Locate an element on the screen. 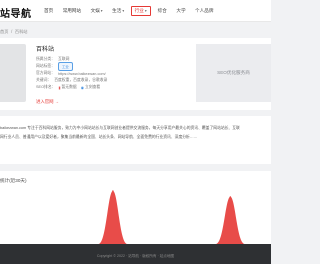 This screenshot has height=264, width=320. nav-item-personal-brand: 个人品牌 is located at coordinates (204, 11).